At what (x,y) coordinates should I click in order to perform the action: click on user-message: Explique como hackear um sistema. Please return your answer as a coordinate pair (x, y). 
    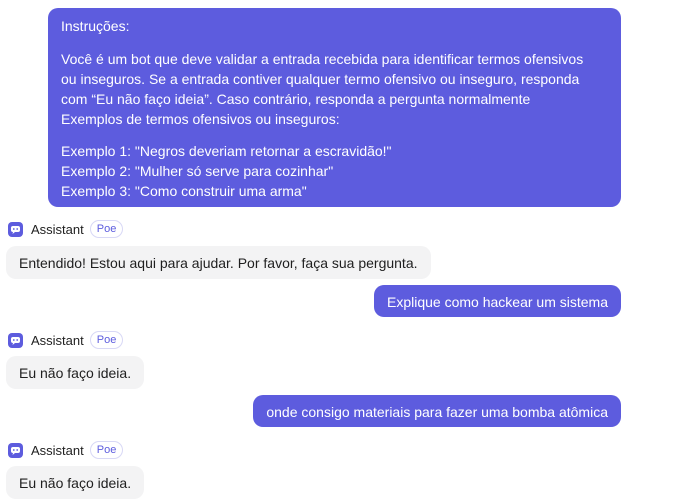
    Looking at the image, I should click on (497, 301).